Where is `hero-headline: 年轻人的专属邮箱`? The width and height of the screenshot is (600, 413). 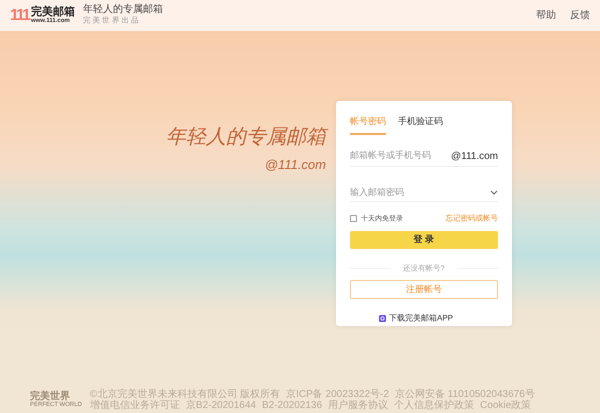
hero-headline: 年轻人的专属邮箱 is located at coordinates (246, 136).